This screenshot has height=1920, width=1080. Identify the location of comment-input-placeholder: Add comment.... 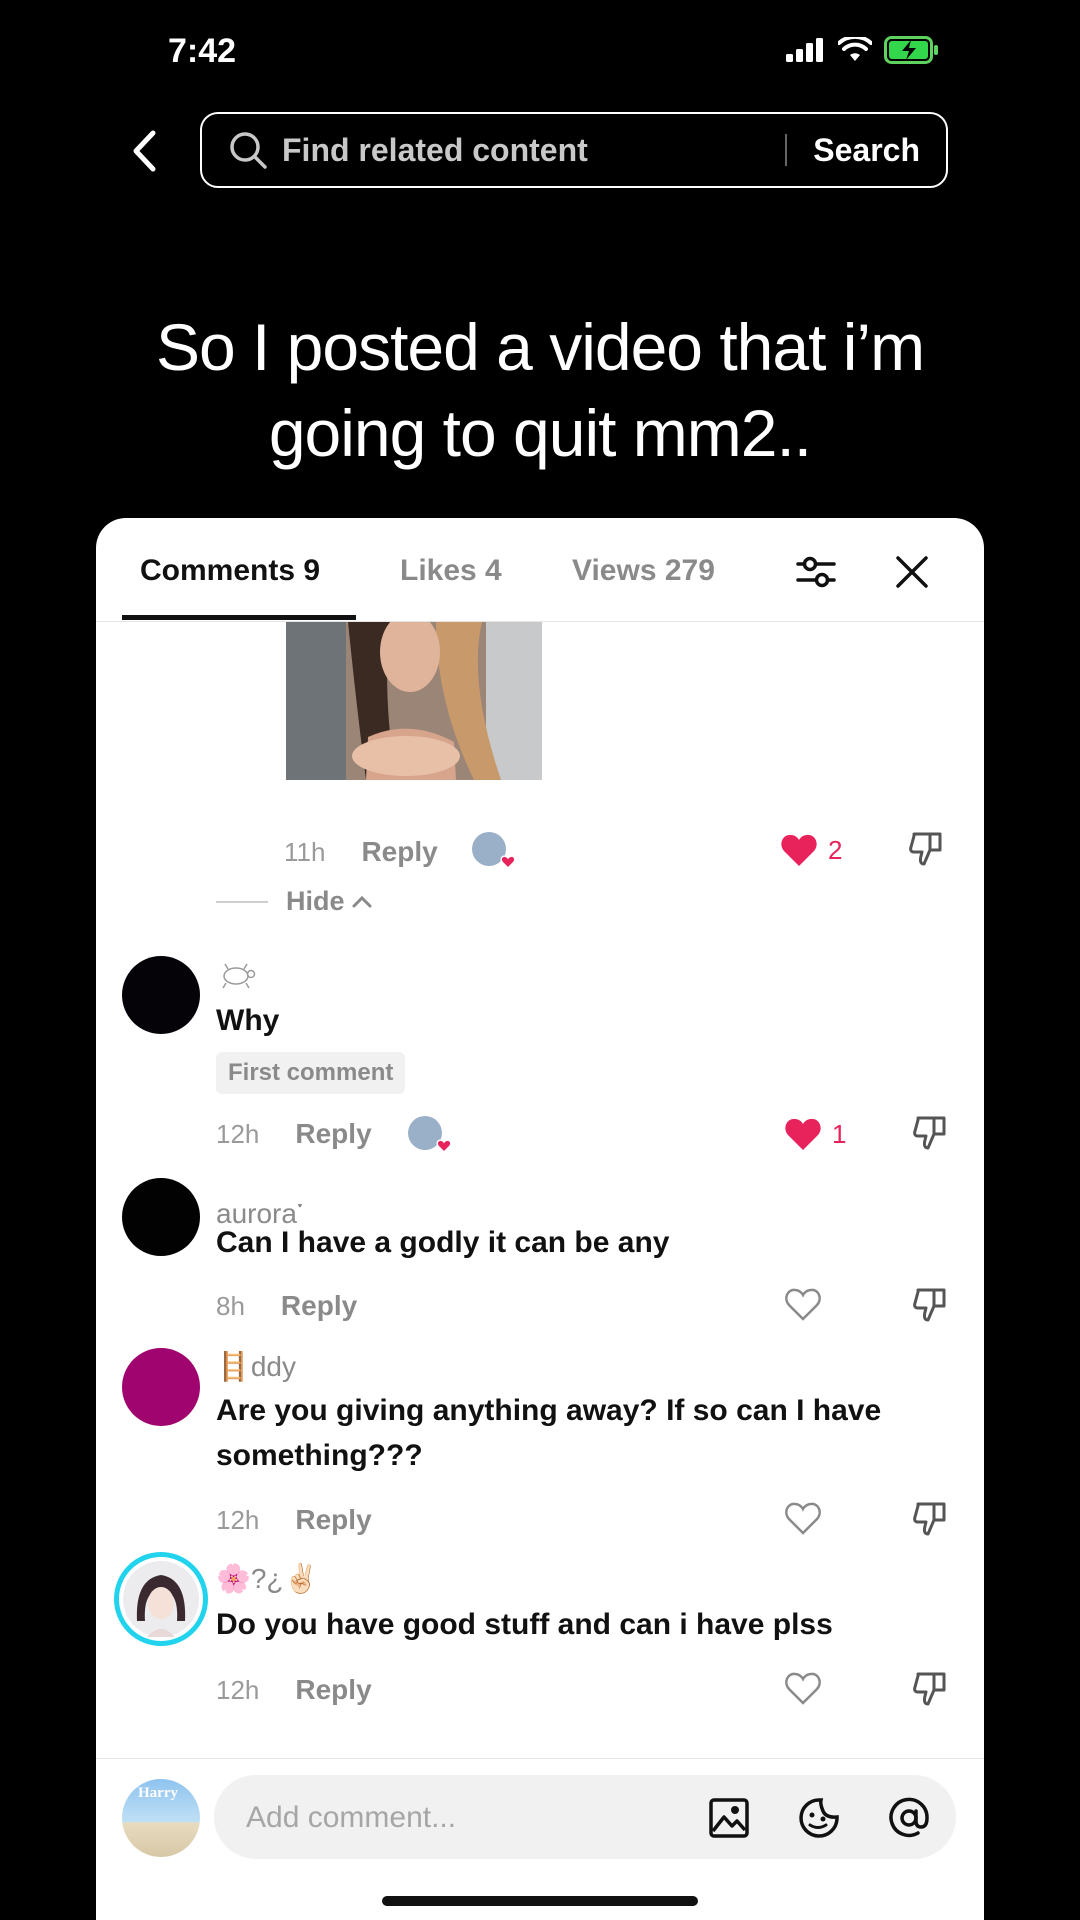
(351, 1817).